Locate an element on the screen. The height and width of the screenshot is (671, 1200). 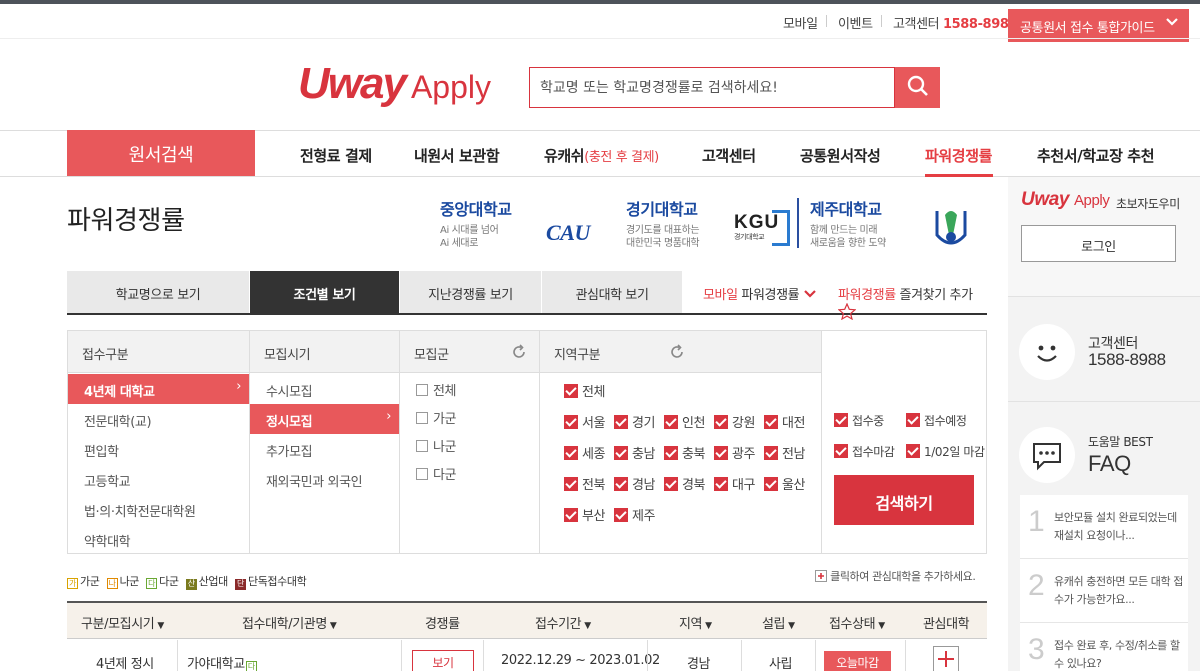
region-checkbox: 대전 is located at coordinates (785, 421).